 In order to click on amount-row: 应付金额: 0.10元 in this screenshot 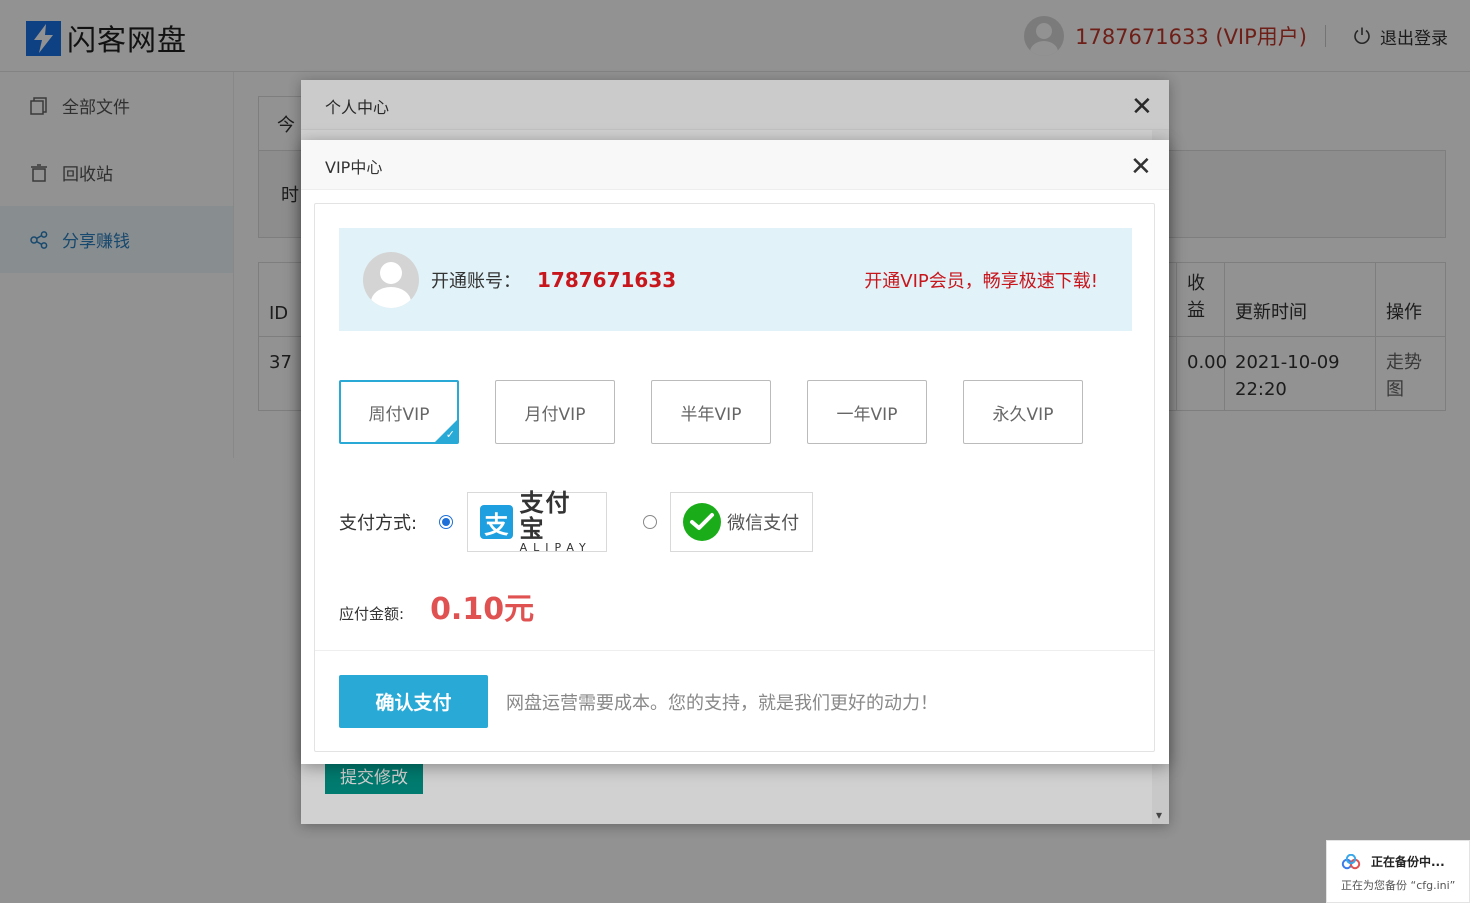, I will do `click(436, 606)`.